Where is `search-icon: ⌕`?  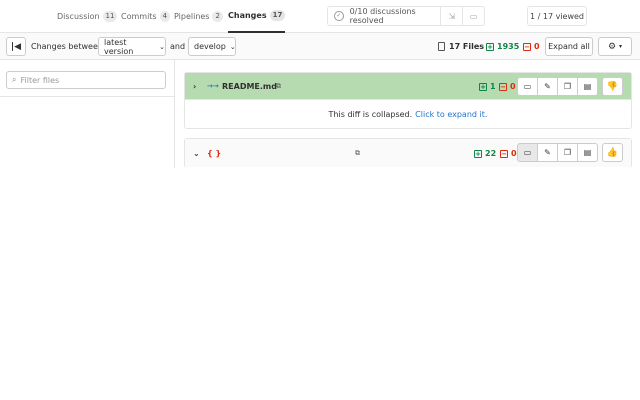 search-icon: ⌕ is located at coordinates (14, 79).